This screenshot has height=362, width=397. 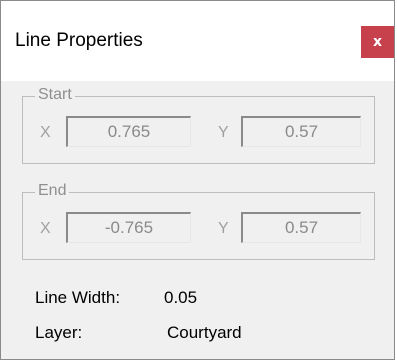 What do you see at coordinates (223, 132) in the screenshot?
I see `start-y-label: Y` at bounding box center [223, 132].